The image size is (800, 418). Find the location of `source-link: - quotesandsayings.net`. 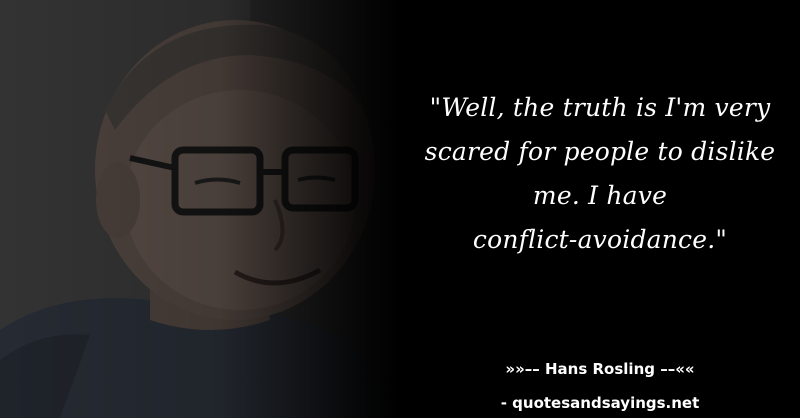

source-link: - quotesandsayings.net is located at coordinates (600, 403).